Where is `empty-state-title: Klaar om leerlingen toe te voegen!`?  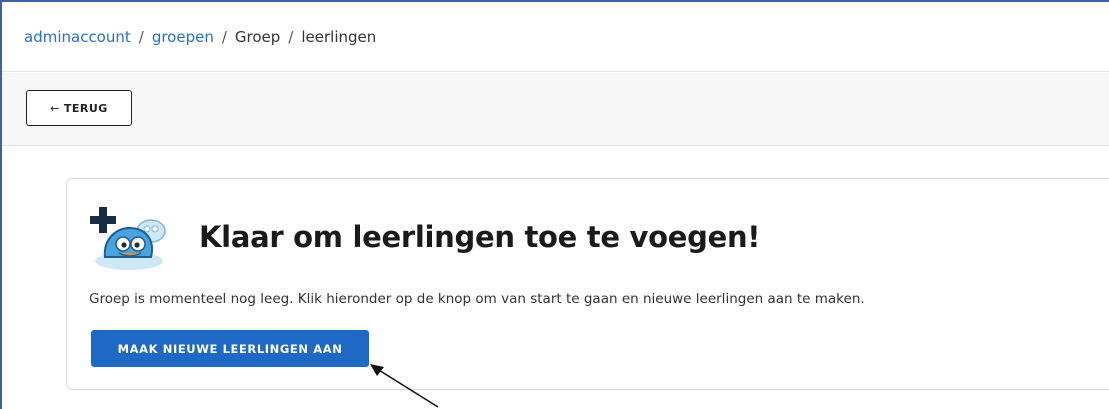 empty-state-title: Klaar om leerlingen toe te voegen! is located at coordinates (480, 237).